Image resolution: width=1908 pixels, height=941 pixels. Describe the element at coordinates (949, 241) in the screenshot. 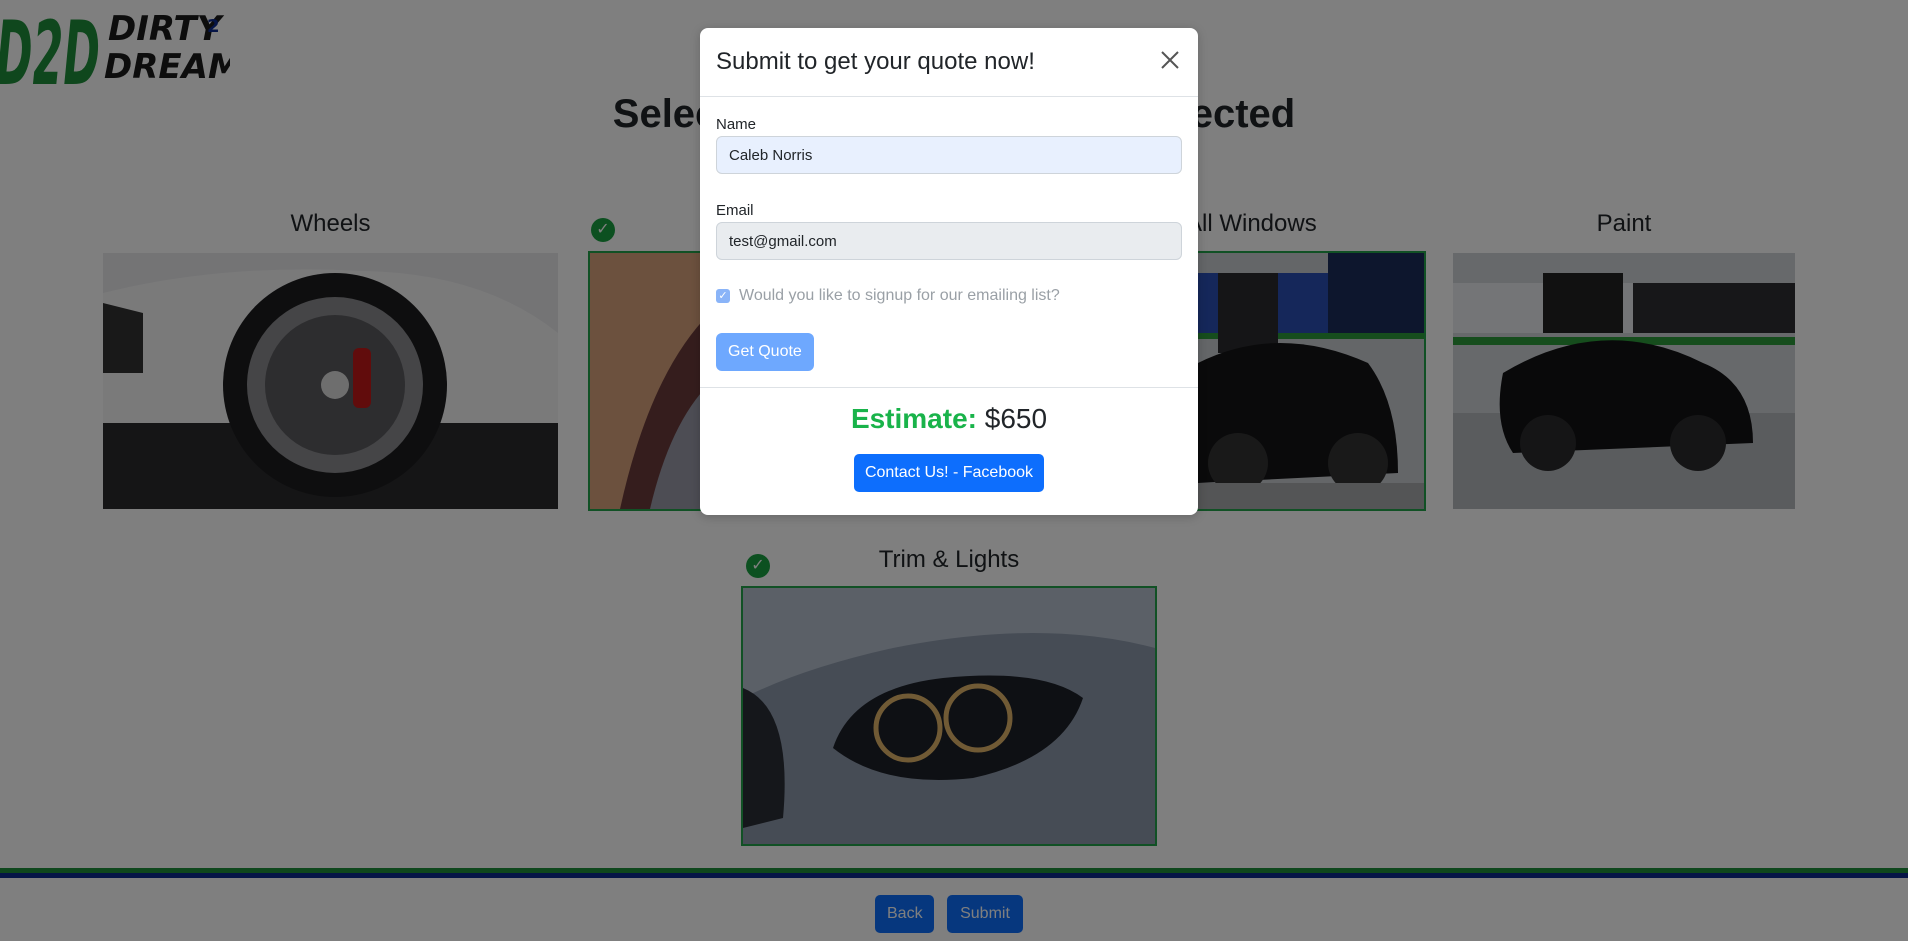

I see `email-field` at that location.